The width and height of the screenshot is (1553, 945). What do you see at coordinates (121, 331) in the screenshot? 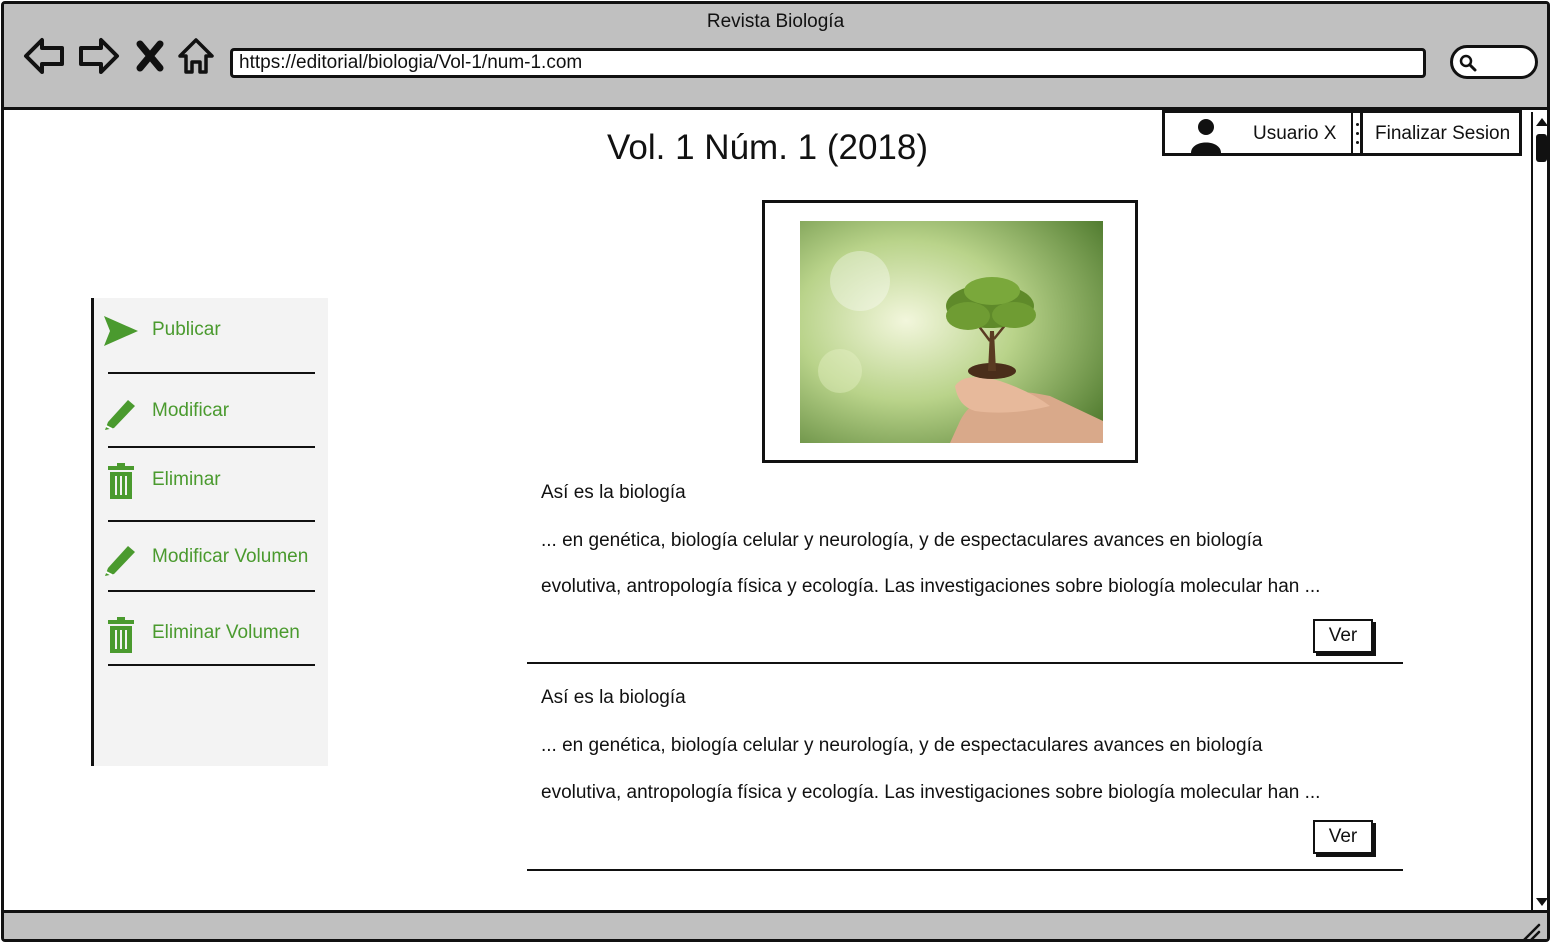
I see `send-icon` at bounding box center [121, 331].